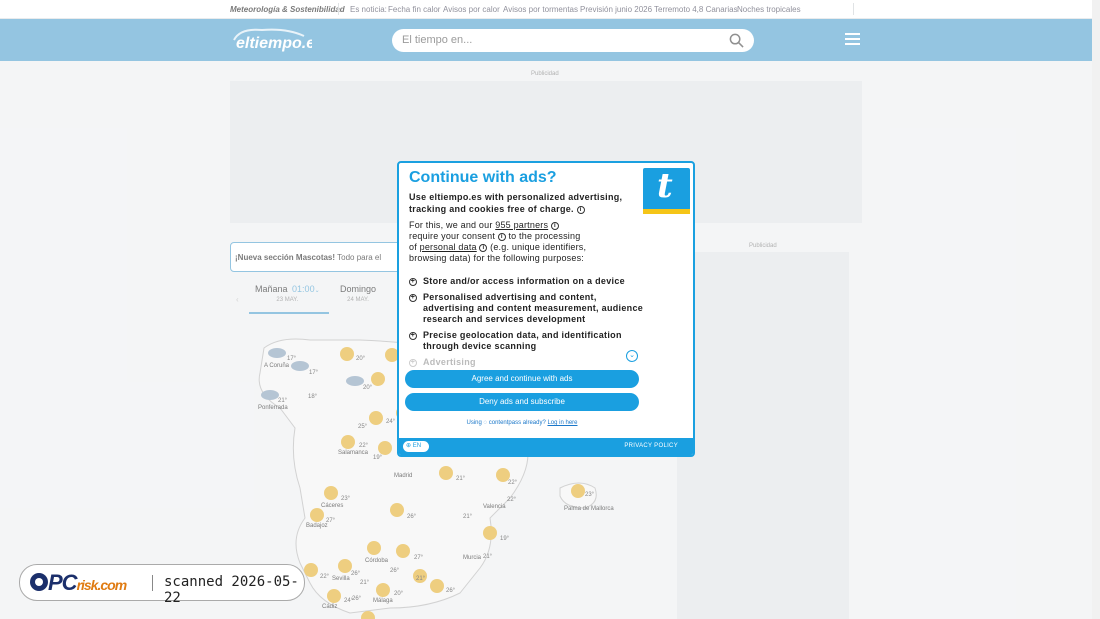 Image resolution: width=1100 pixels, height=619 pixels. I want to click on scroll-down-icon: ⌄, so click(632, 356).